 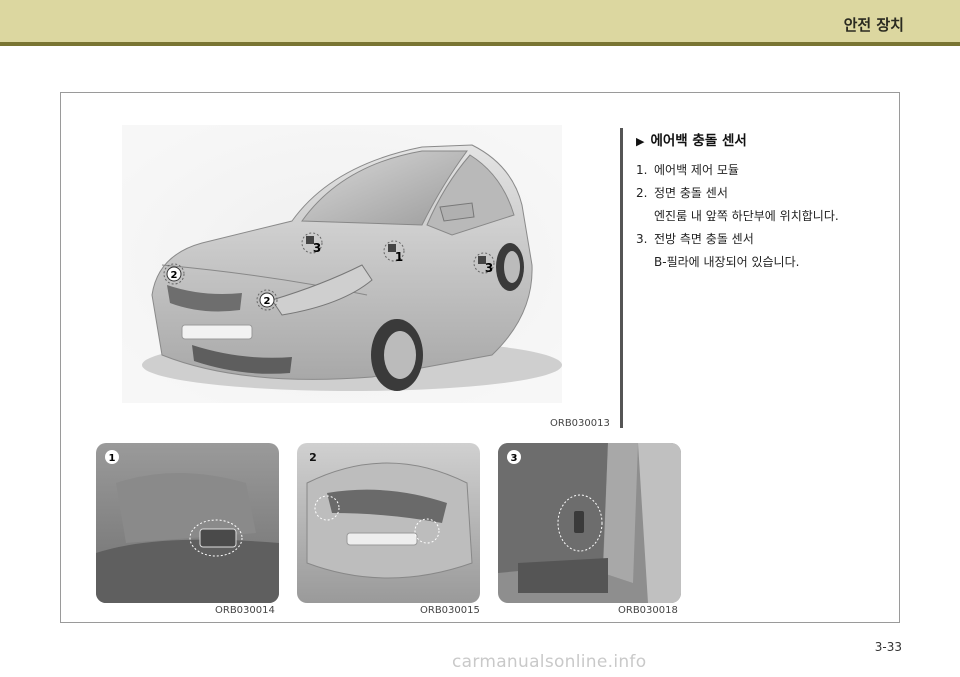 What do you see at coordinates (589, 523) in the screenshot?
I see `thumbnail-side-sensor: 3` at bounding box center [589, 523].